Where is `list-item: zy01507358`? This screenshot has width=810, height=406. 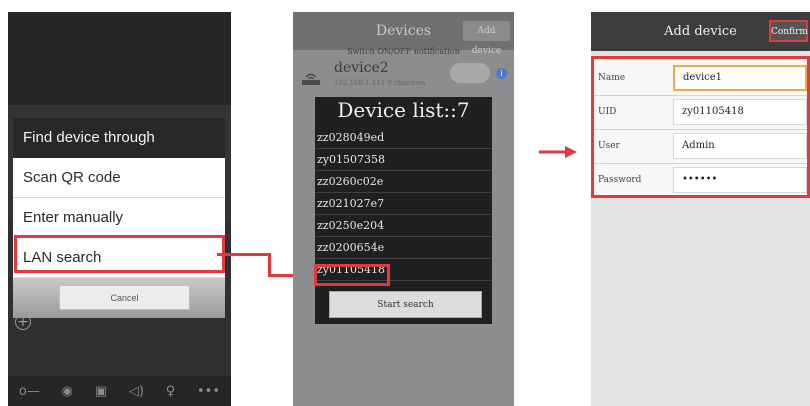 list-item: zy01507358 is located at coordinates (403, 160).